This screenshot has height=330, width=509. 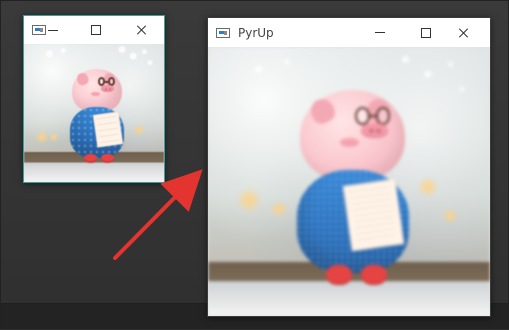 I want to click on small-image-window, so click(x=94, y=99).